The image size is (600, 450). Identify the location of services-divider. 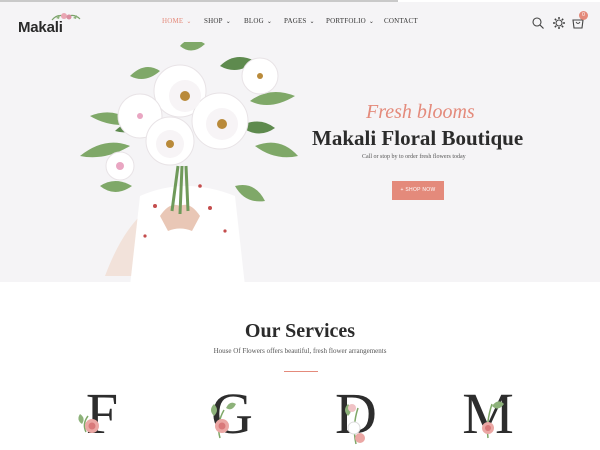
(301, 371).